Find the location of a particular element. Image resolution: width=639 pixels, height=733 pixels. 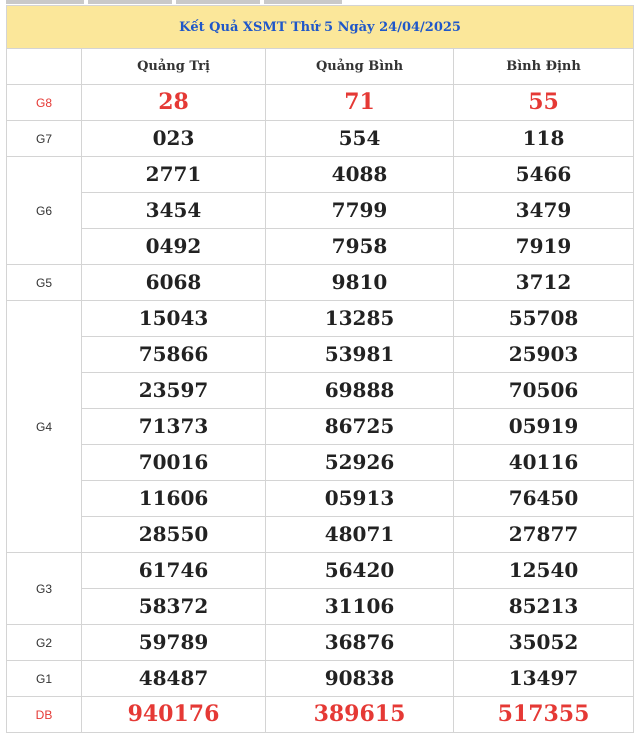

top-tab-strip is located at coordinates (319, 2).